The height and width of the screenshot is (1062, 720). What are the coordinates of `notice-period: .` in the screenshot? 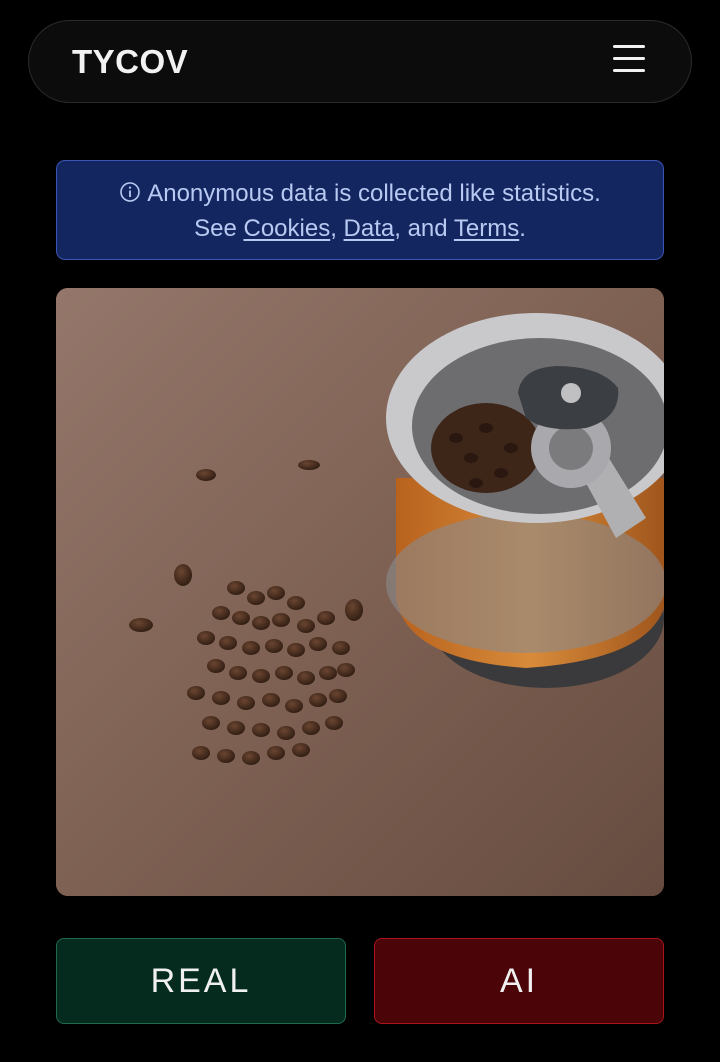 It's located at (522, 228).